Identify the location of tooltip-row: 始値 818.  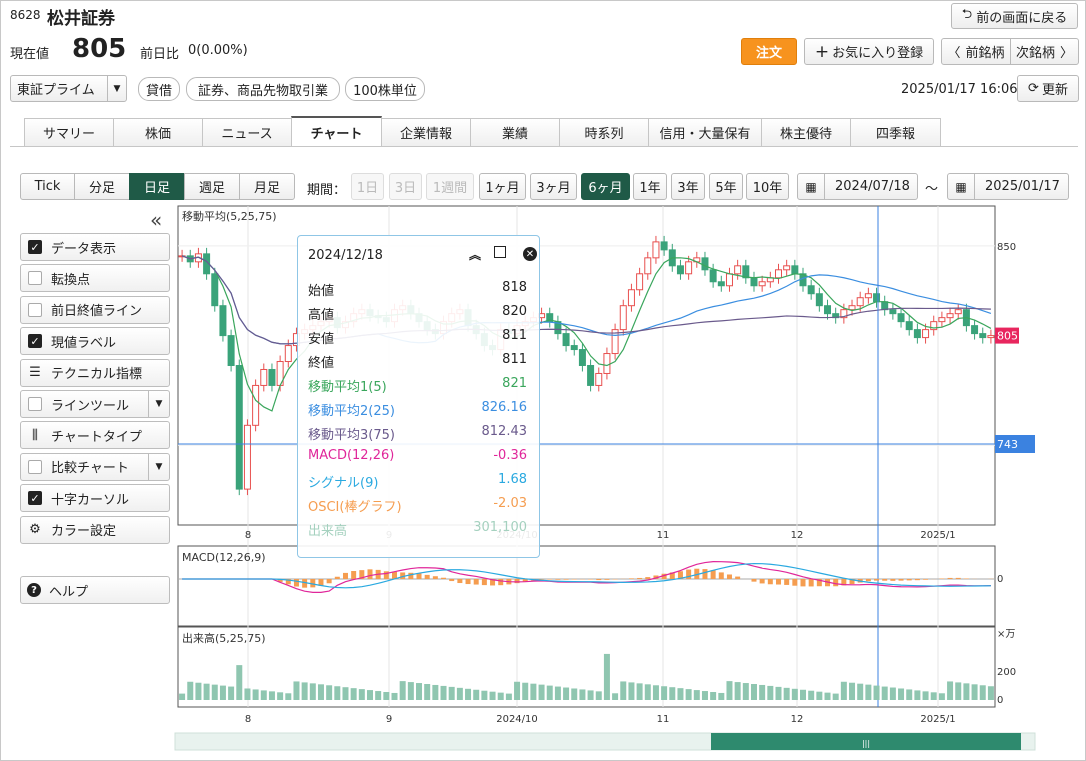
(417, 289).